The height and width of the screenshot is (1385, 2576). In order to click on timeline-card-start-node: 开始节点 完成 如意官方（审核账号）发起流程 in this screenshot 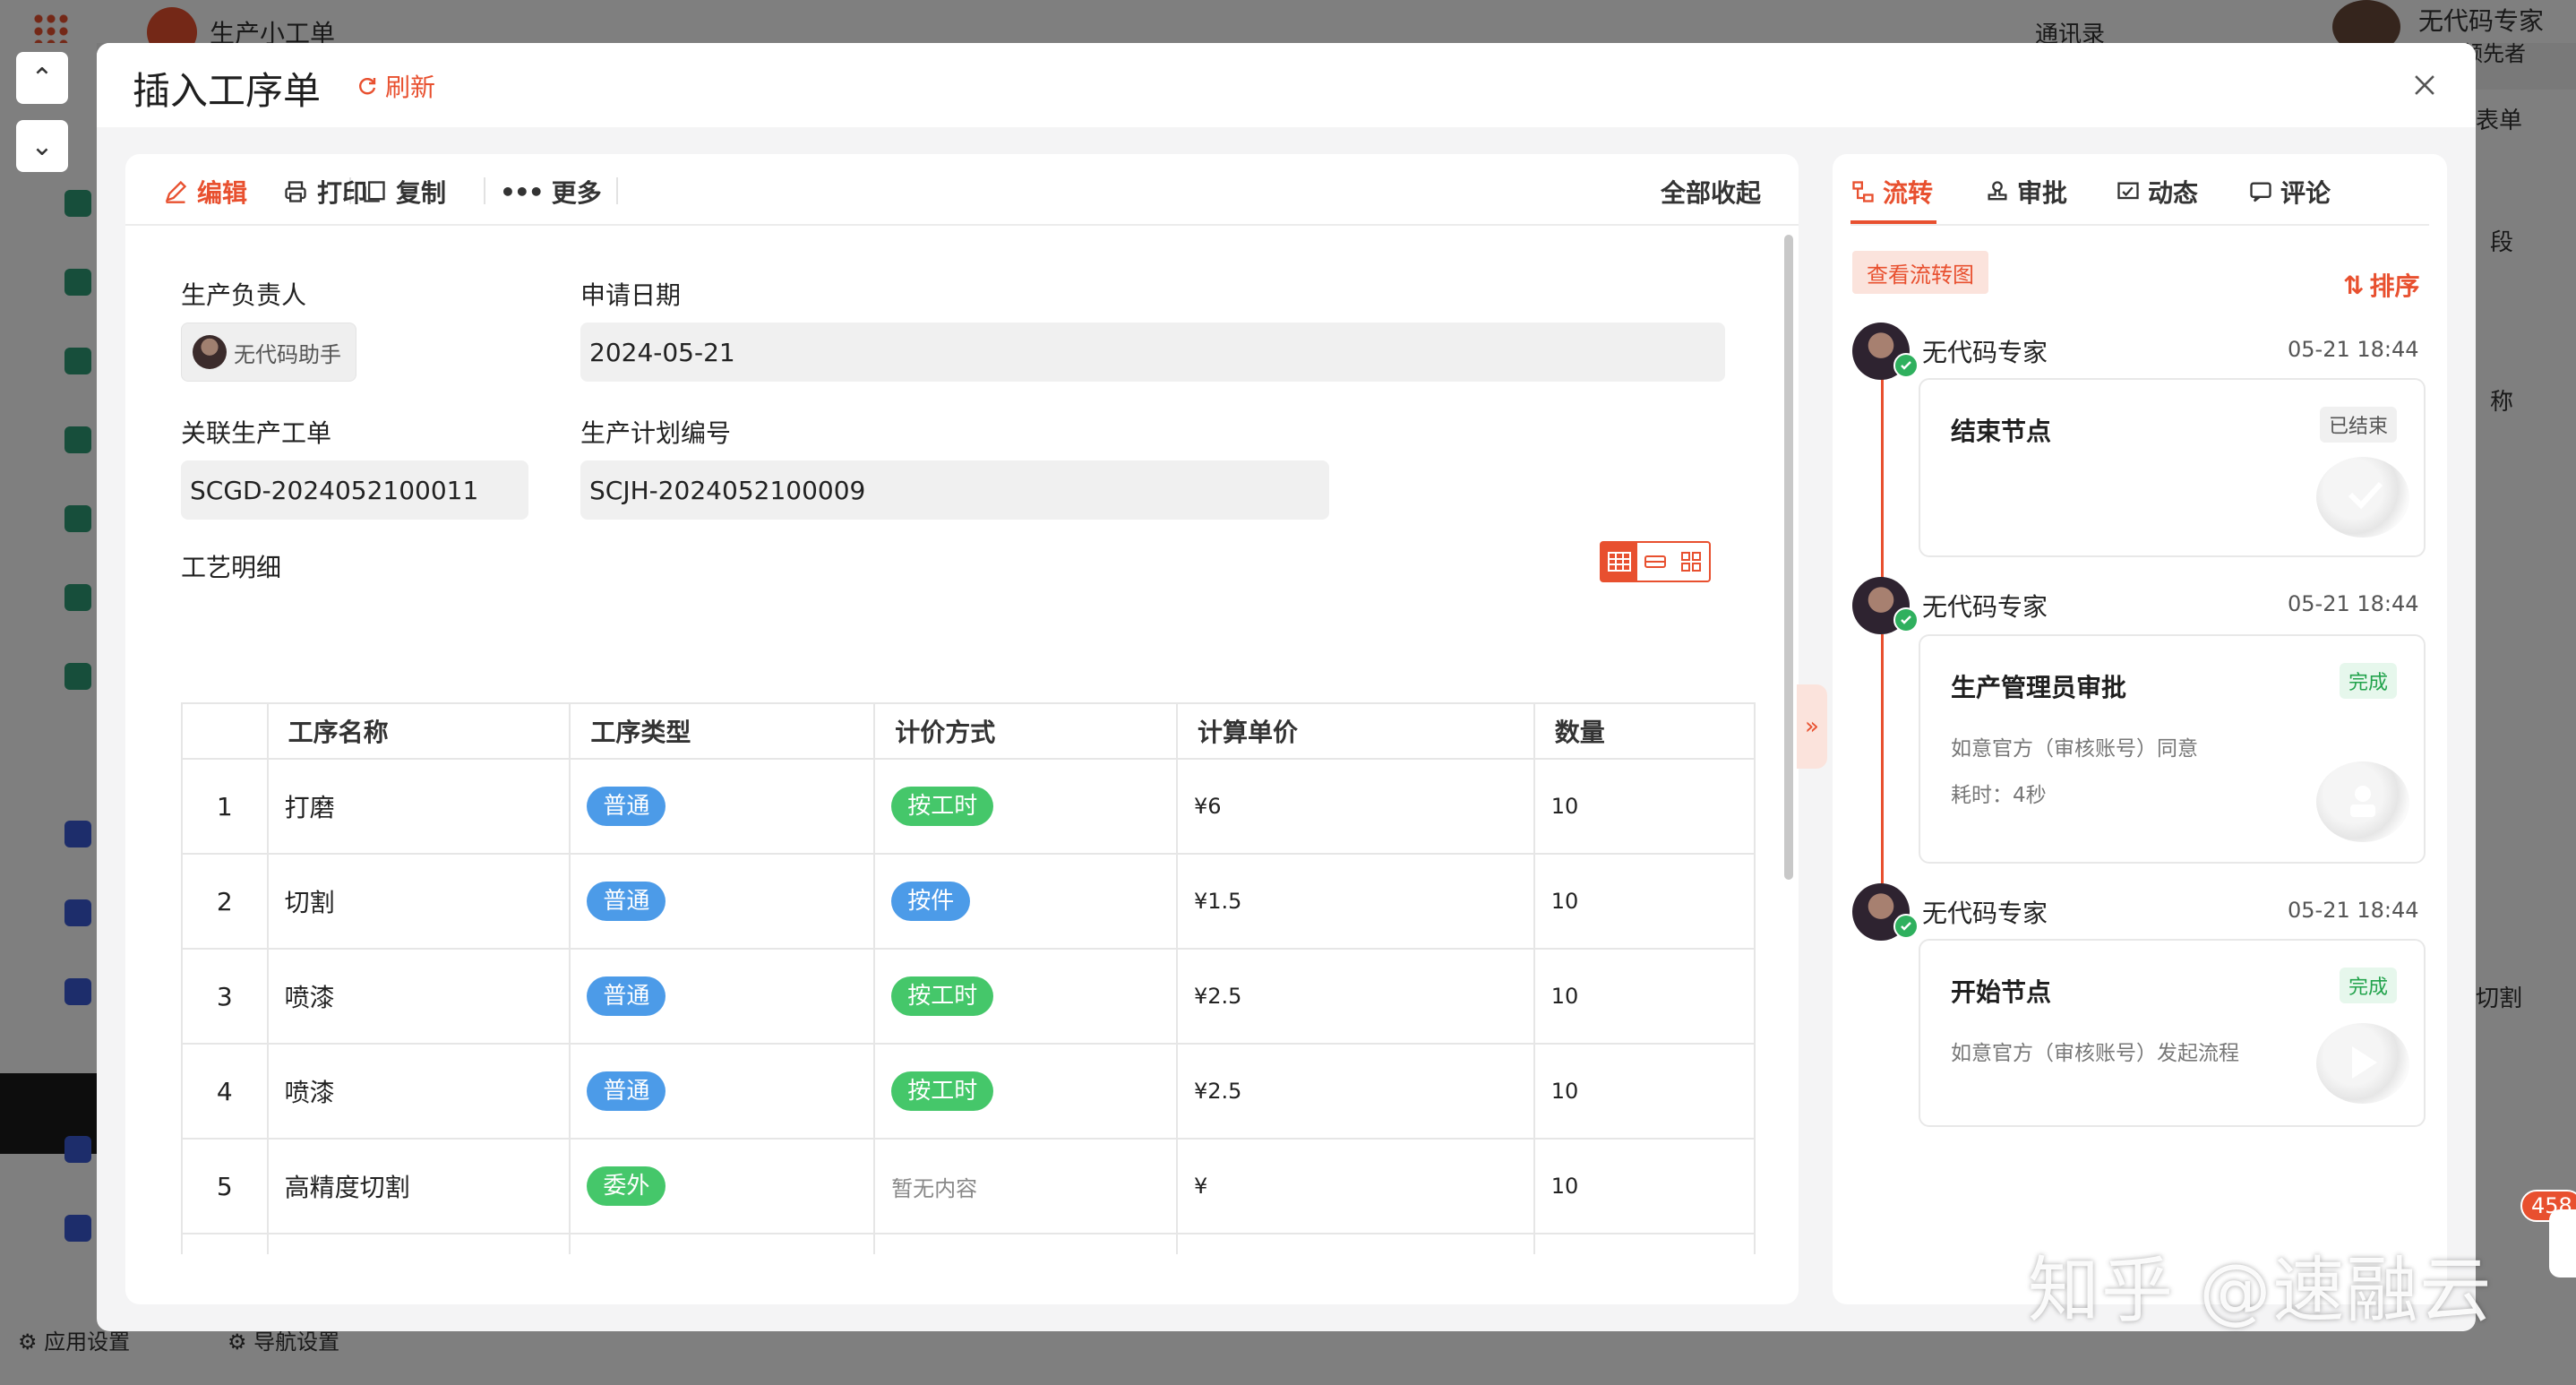, I will do `click(2172, 1033)`.